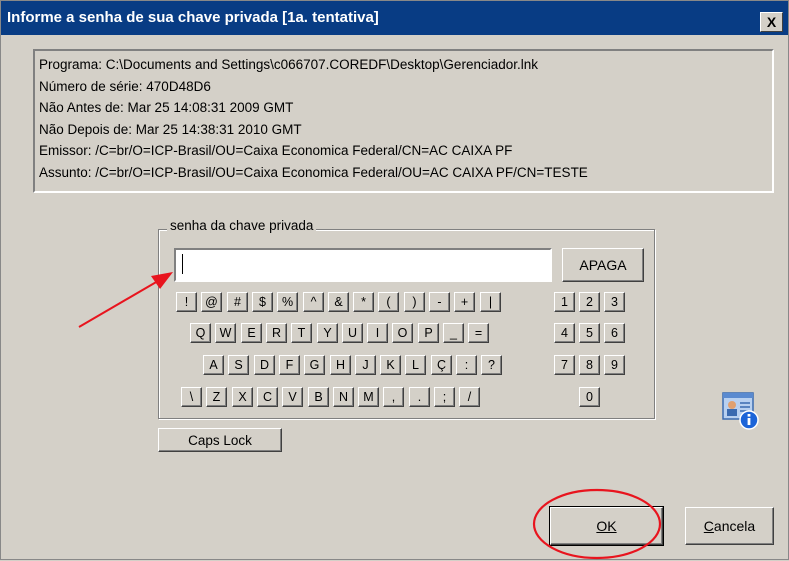  I want to click on key-row3-3: F, so click(289, 365).